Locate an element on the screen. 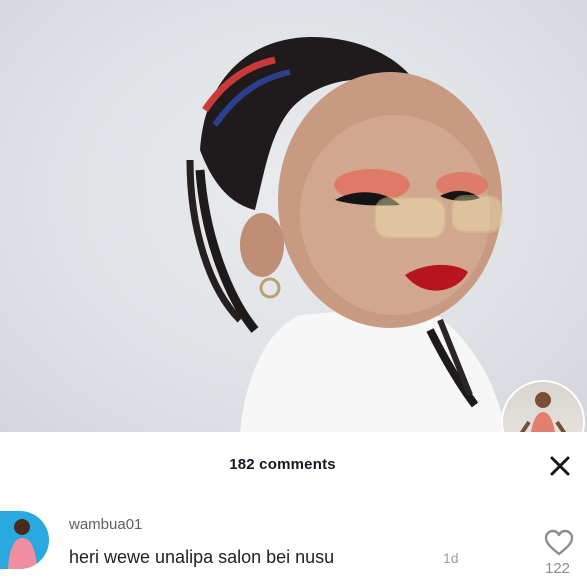 The height and width of the screenshot is (582, 587). close-button is located at coordinates (560, 466).